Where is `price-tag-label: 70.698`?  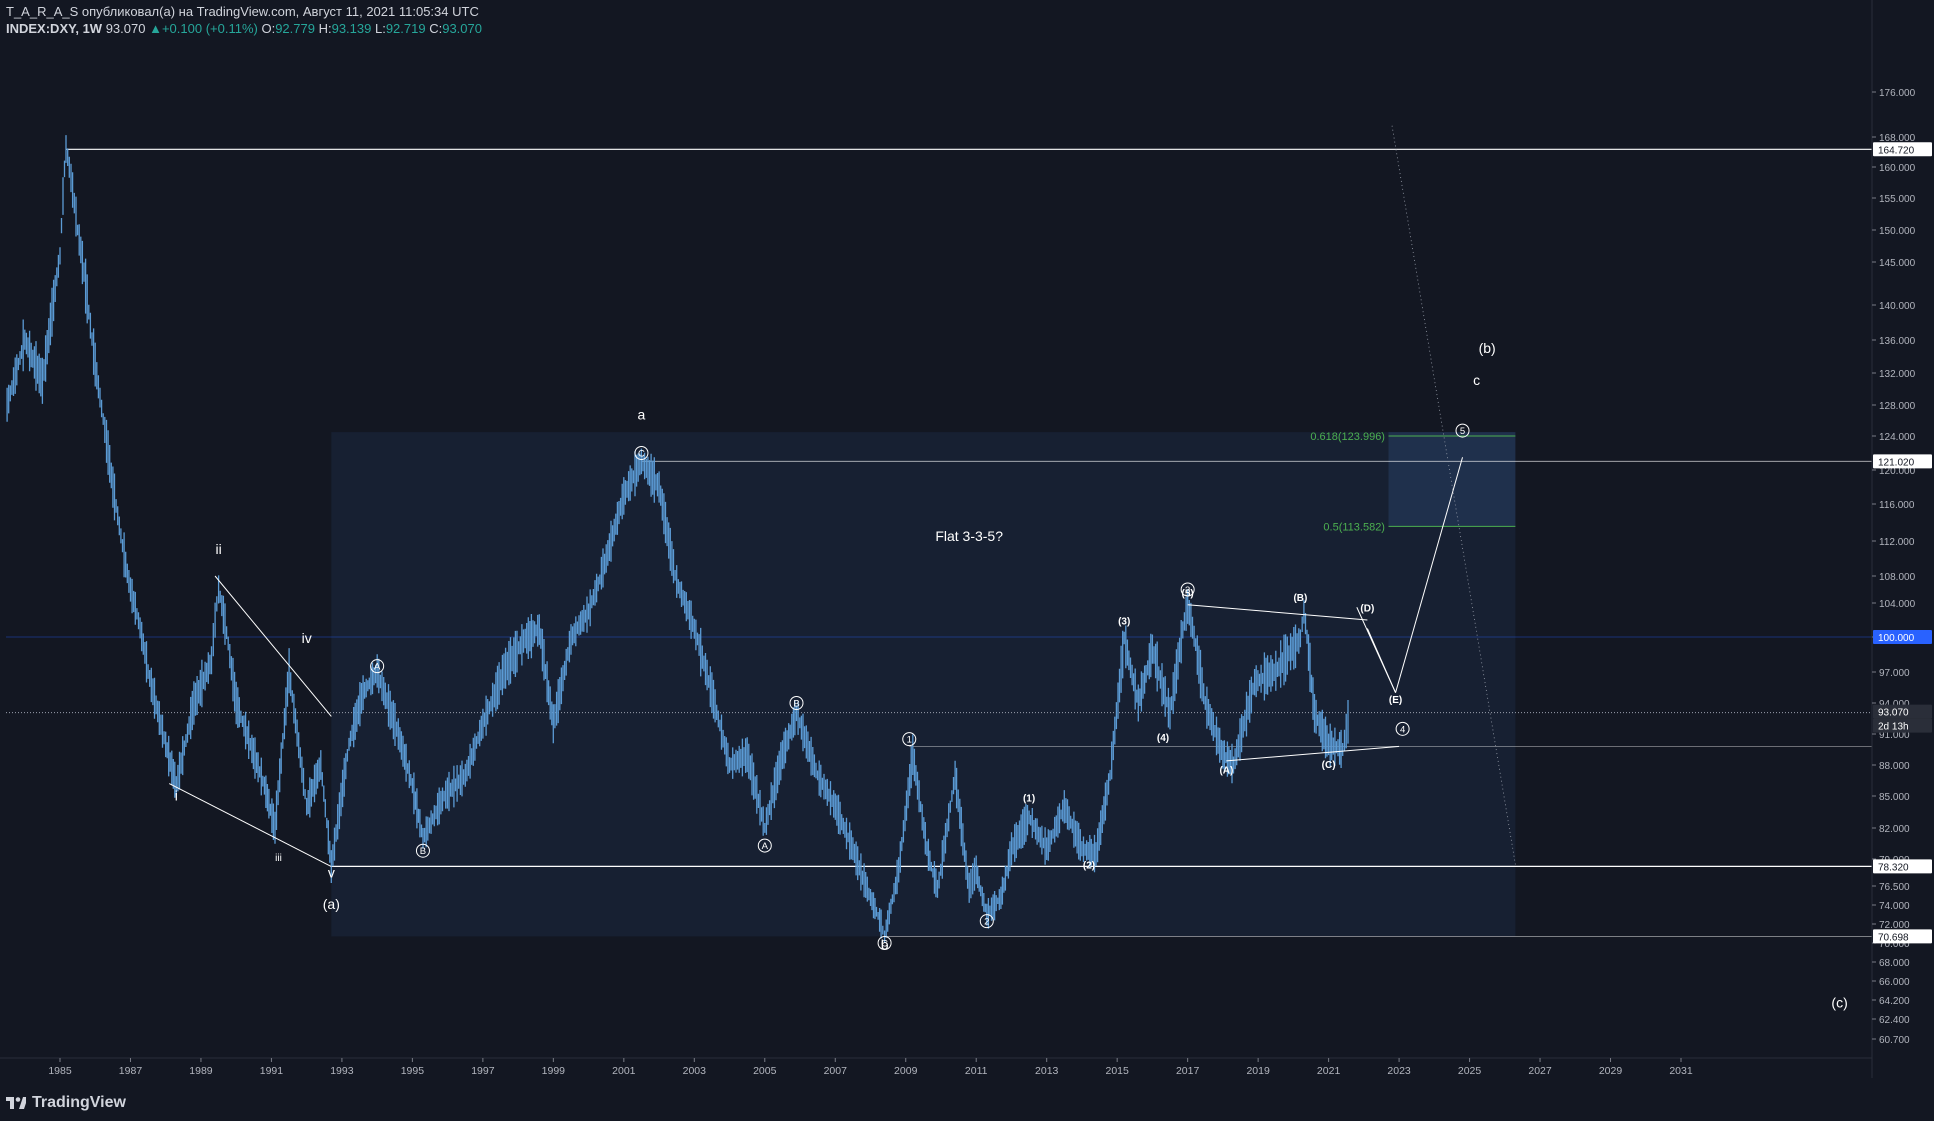 price-tag-label: 70.698 is located at coordinates (1893, 937).